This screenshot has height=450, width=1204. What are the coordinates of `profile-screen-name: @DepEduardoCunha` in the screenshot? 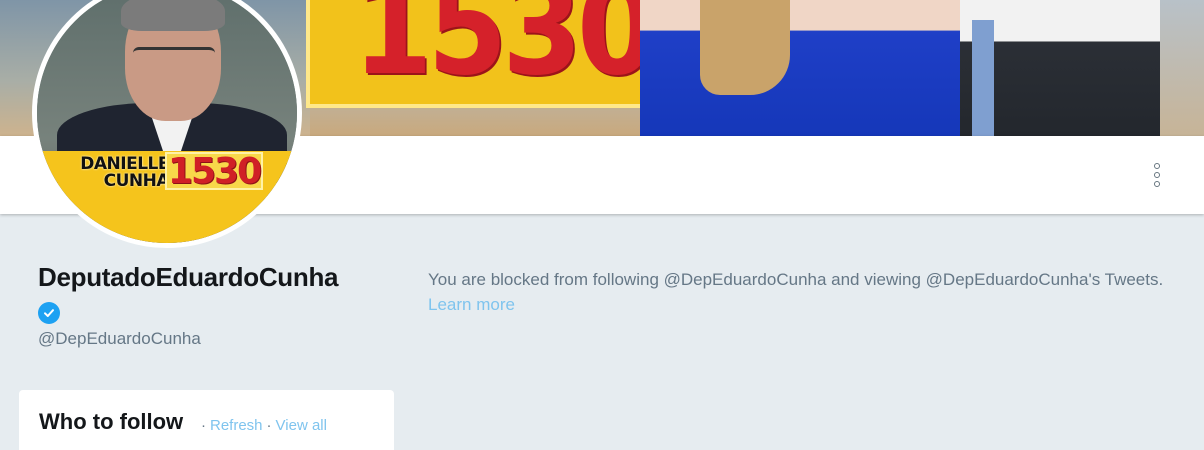 It's located at (119, 339).